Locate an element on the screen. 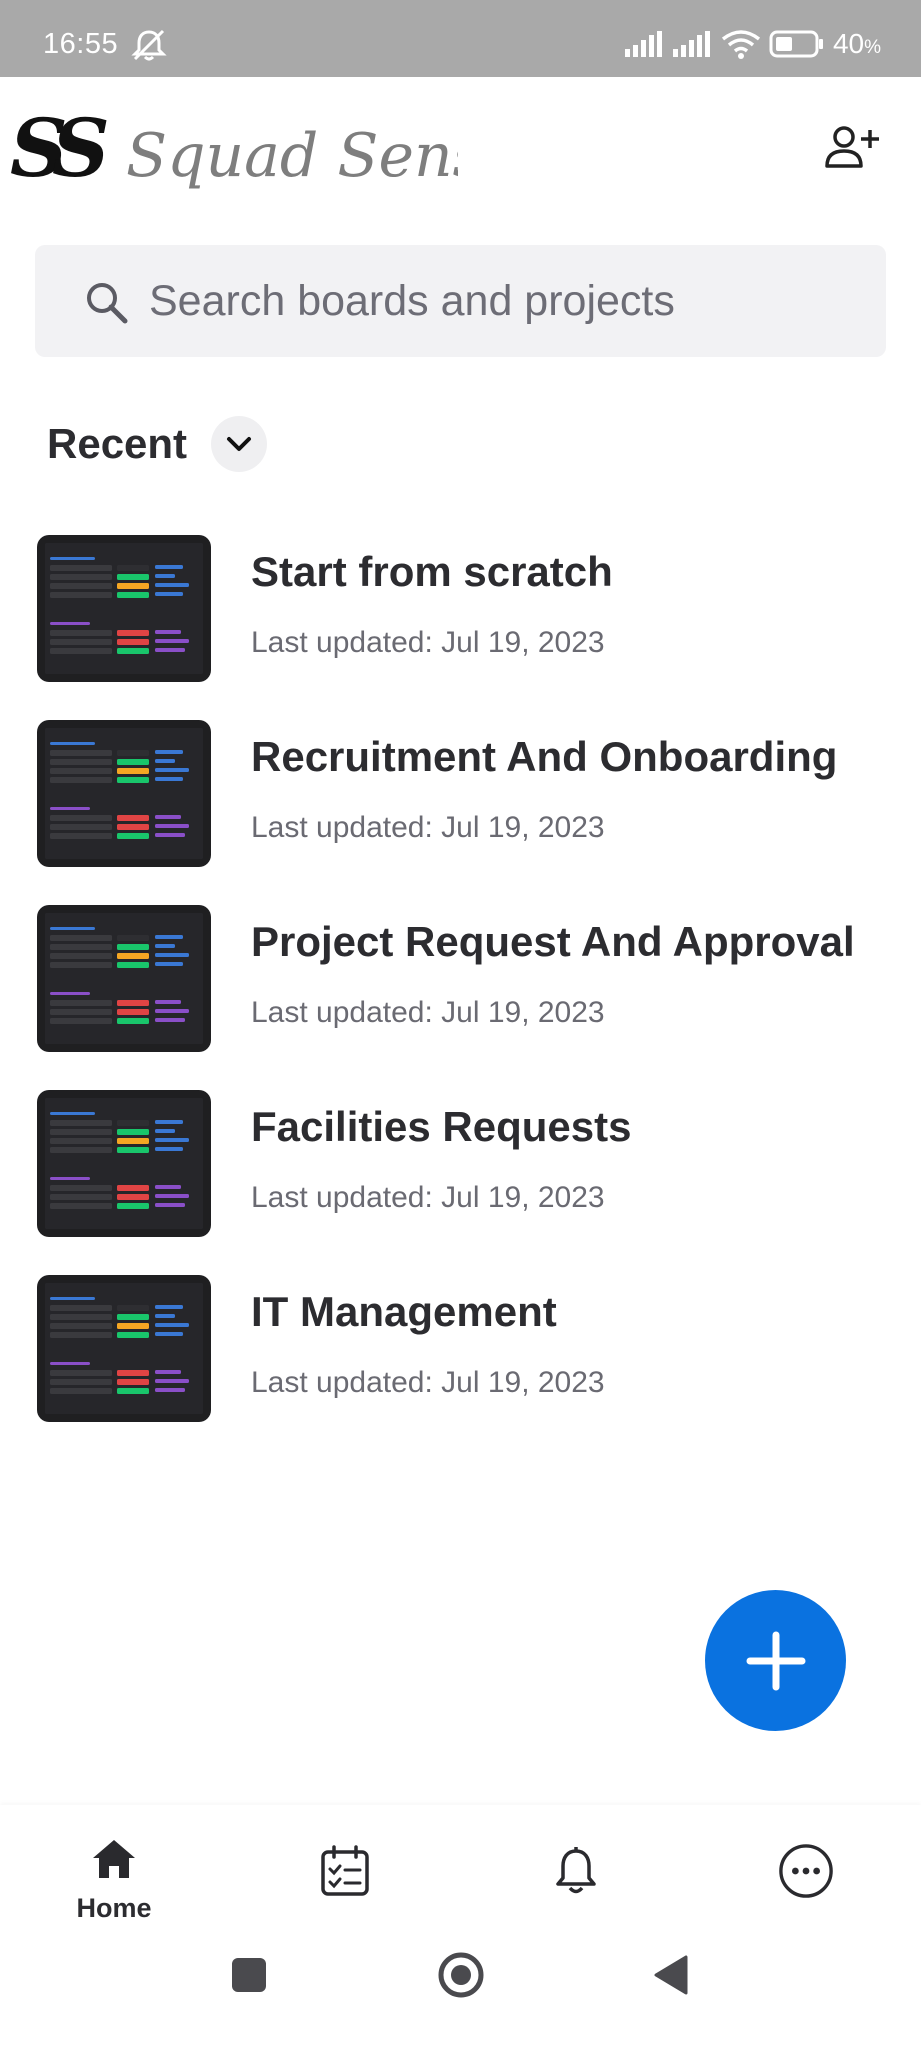  board-title: Project Request And Approval is located at coordinates (553, 941).